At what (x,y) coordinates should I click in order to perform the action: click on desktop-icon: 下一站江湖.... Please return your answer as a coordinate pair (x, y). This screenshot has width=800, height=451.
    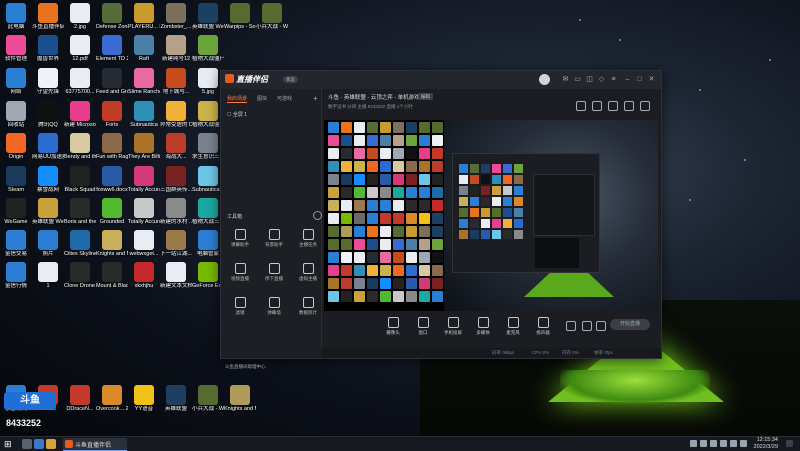
    Looking at the image, I should click on (176, 243).